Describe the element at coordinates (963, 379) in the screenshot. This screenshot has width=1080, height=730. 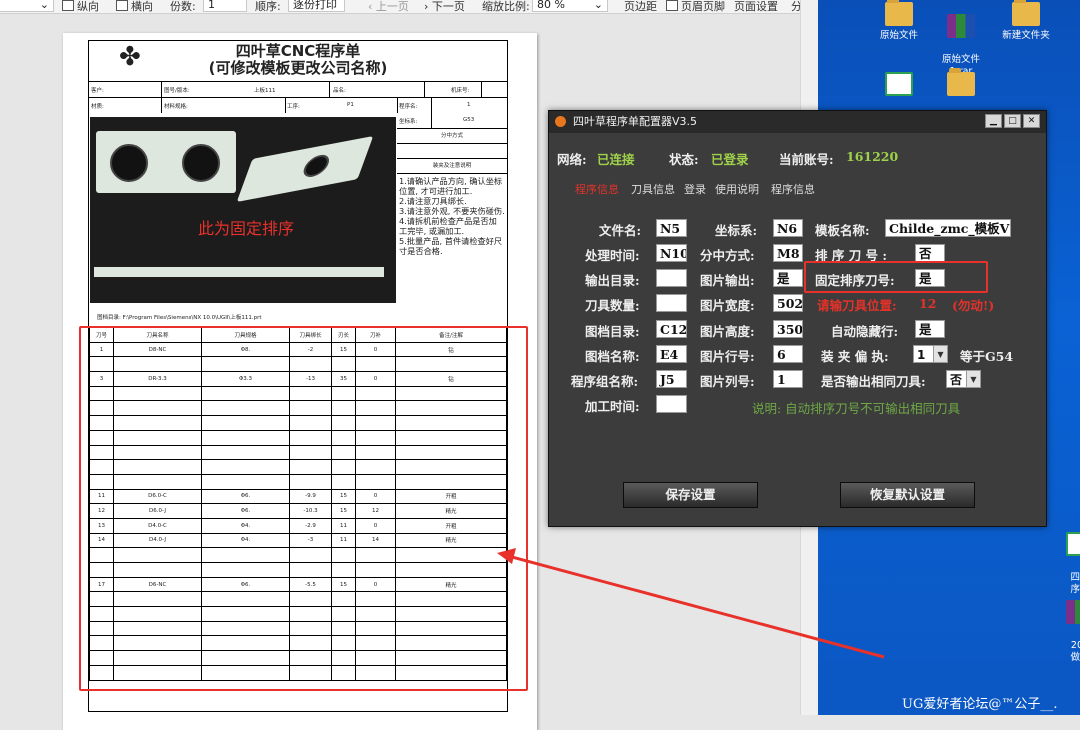
I see `output-same-select: 否 ▼` at that location.